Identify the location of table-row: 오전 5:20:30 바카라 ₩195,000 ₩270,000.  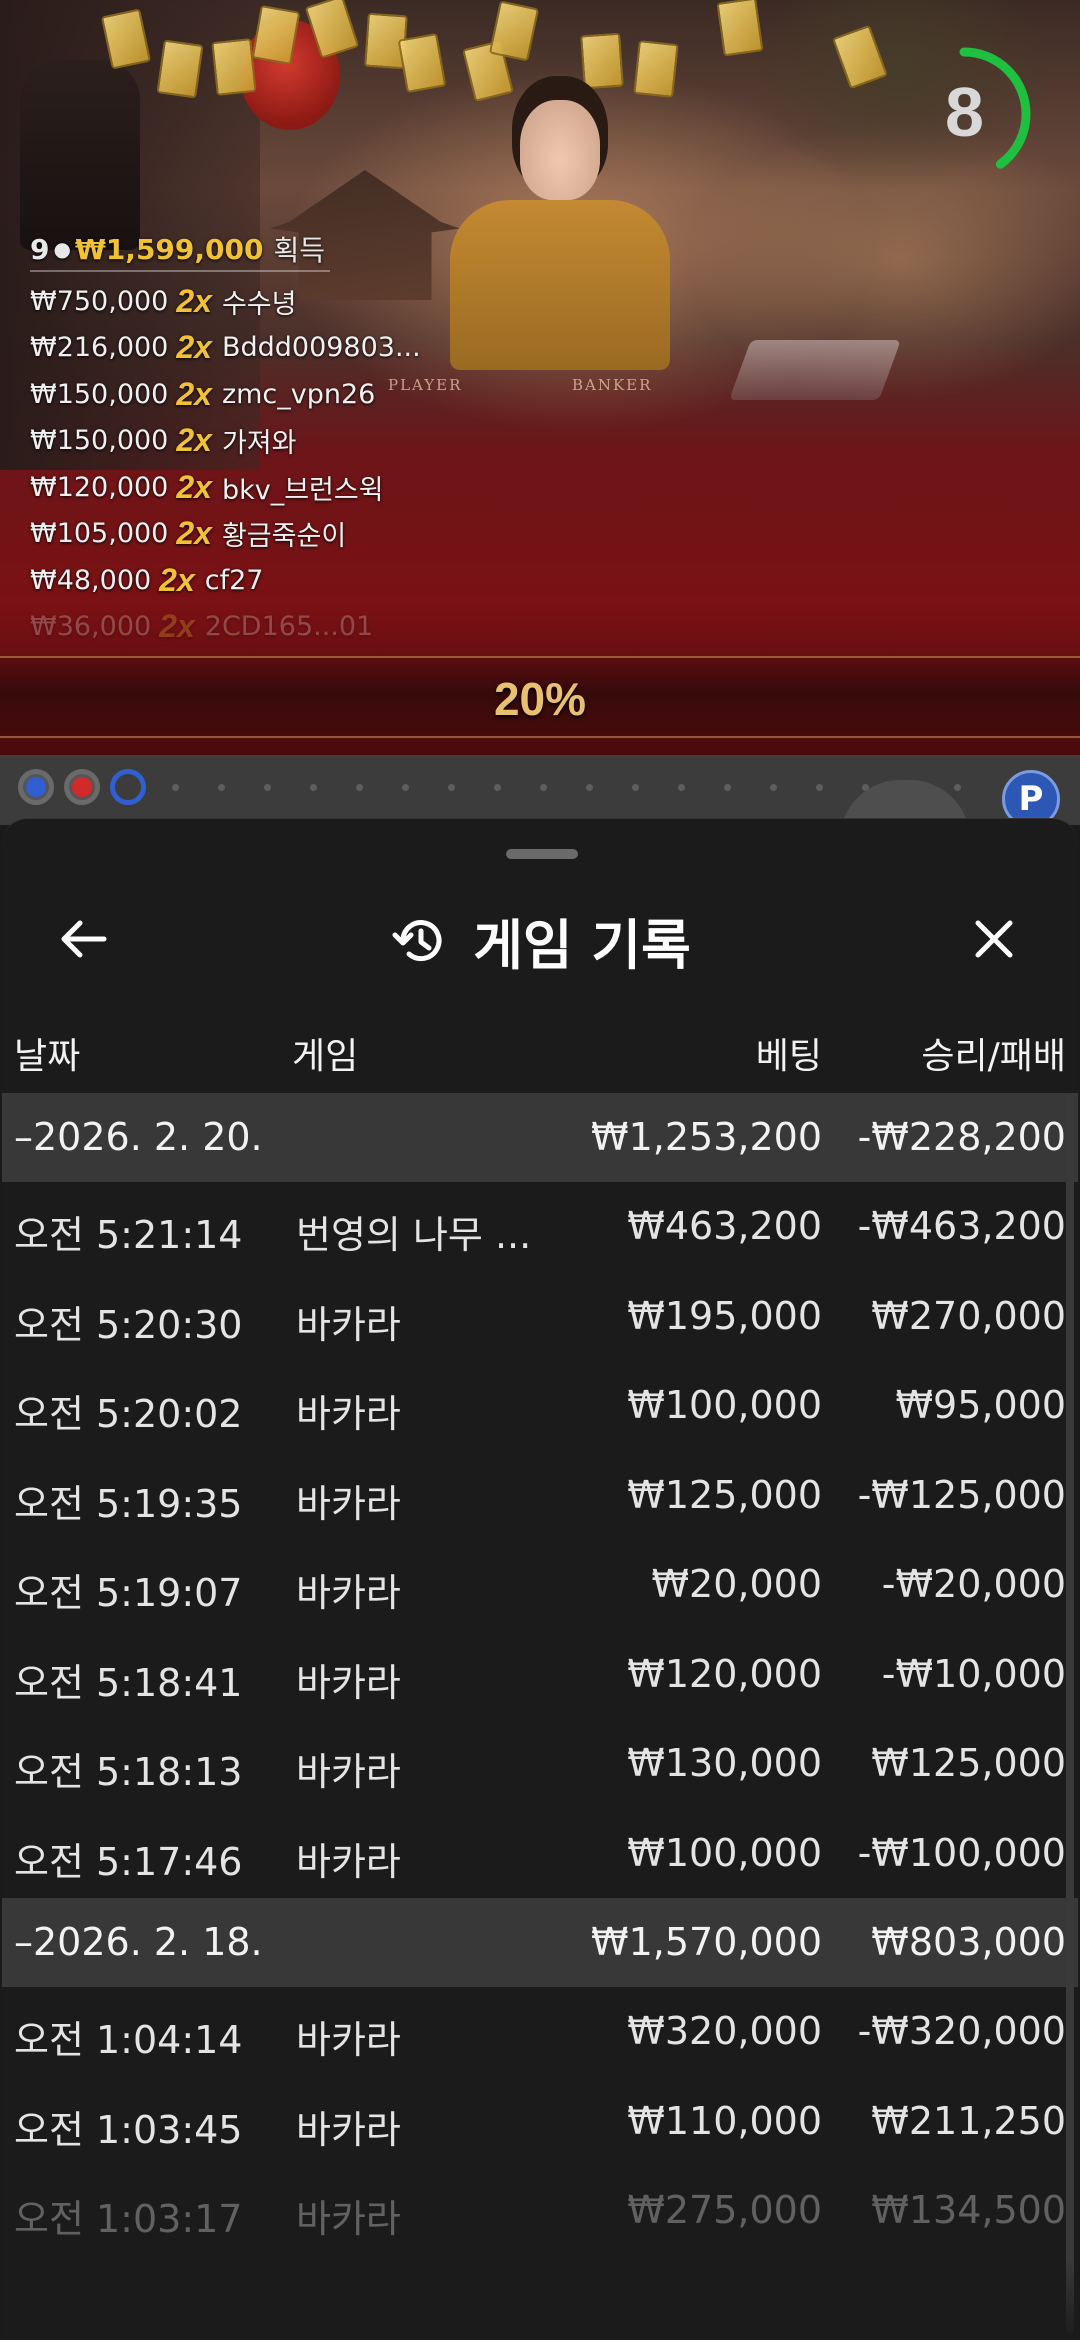
(540, 1317).